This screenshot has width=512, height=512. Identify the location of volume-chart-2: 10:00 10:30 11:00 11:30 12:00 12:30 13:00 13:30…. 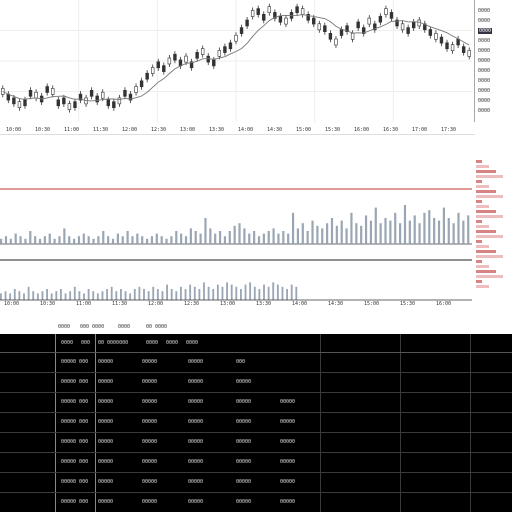
(237, 276).